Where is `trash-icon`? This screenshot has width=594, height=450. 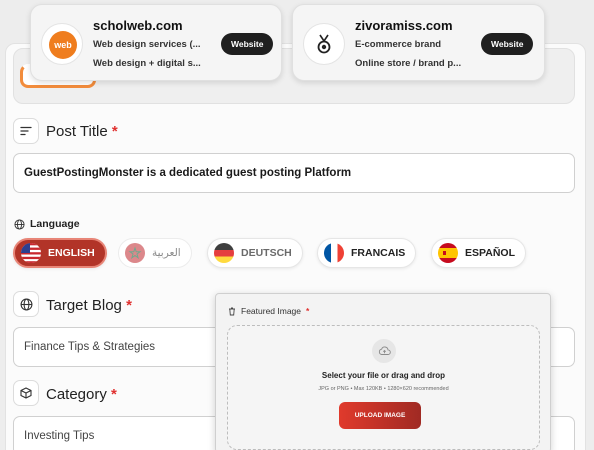 trash-icon is located at coordinates (232, 311).